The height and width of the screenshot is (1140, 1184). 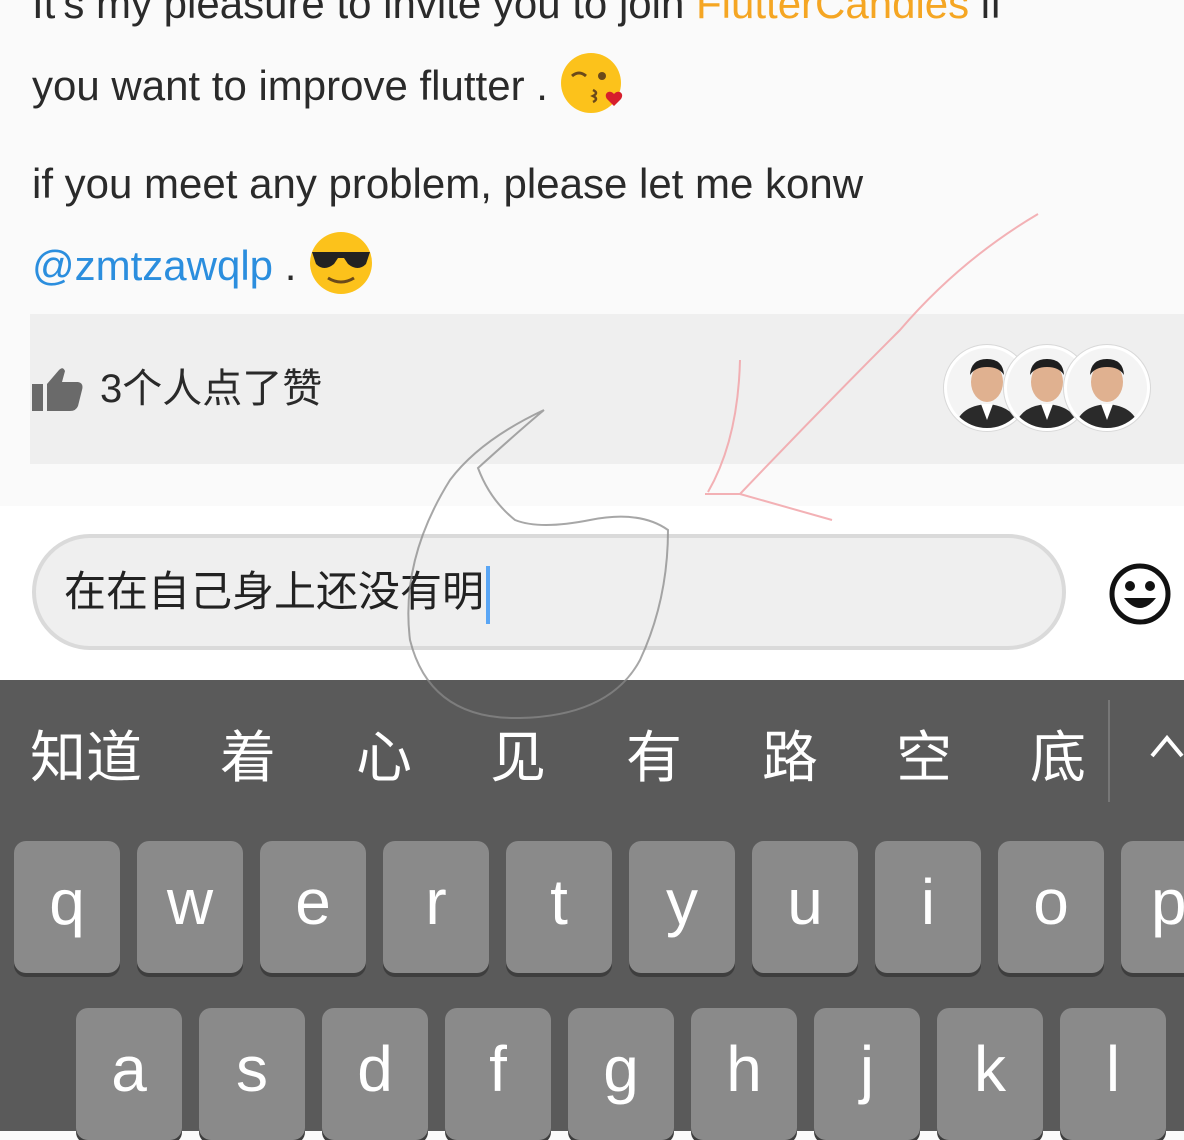 What do you see at coordinates (621, 1074) in the screenshot?
I see `key-g: g` at bounding box center [621, 1074].